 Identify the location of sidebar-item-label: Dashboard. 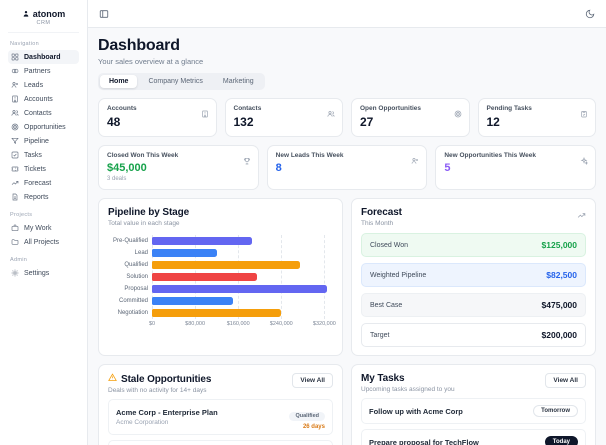
(42, 57).